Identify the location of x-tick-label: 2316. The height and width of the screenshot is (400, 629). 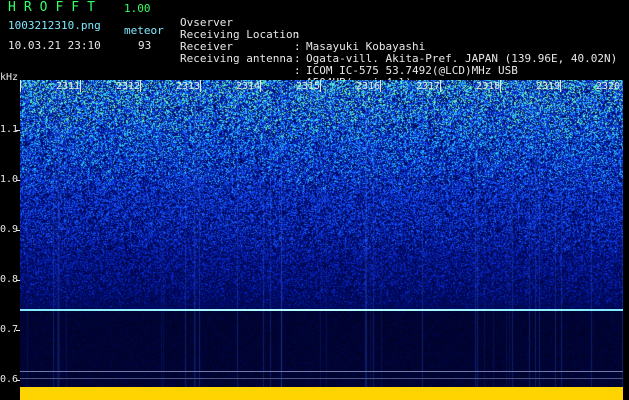
(368, 86).